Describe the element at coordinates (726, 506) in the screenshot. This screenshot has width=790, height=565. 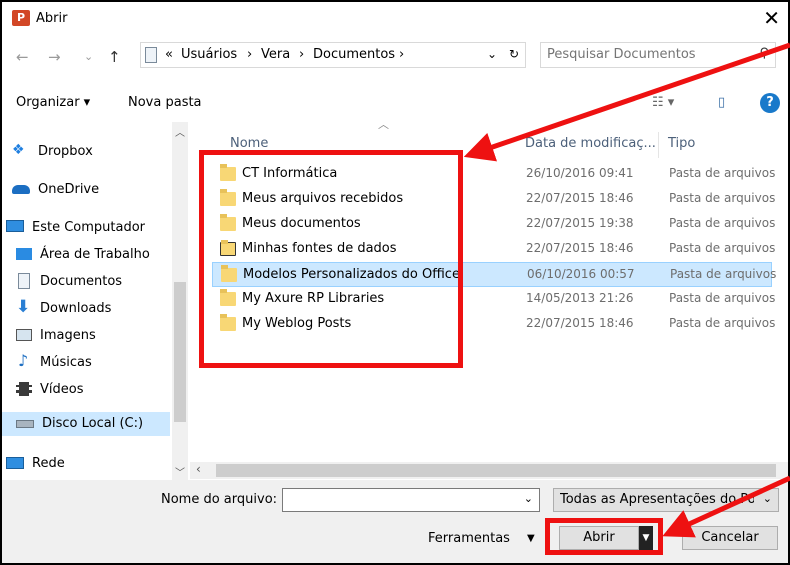
I see `arrow-to-open-button` at that location.